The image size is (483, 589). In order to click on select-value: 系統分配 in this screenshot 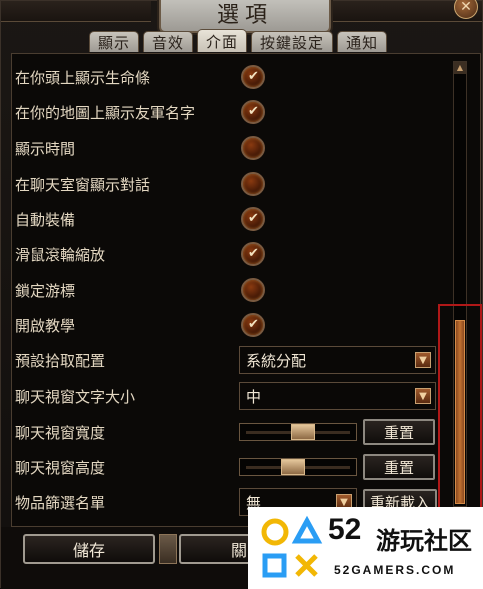, I will do `click(276, 360)`.